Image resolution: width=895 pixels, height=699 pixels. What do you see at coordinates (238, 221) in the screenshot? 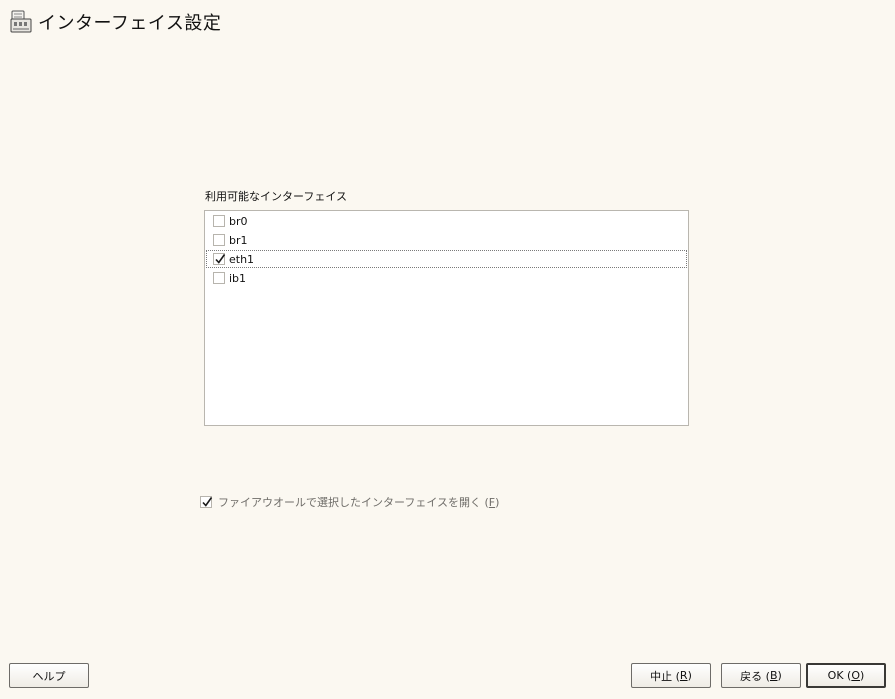
I see `interface-label: br0` at bounding box center [238, 221].